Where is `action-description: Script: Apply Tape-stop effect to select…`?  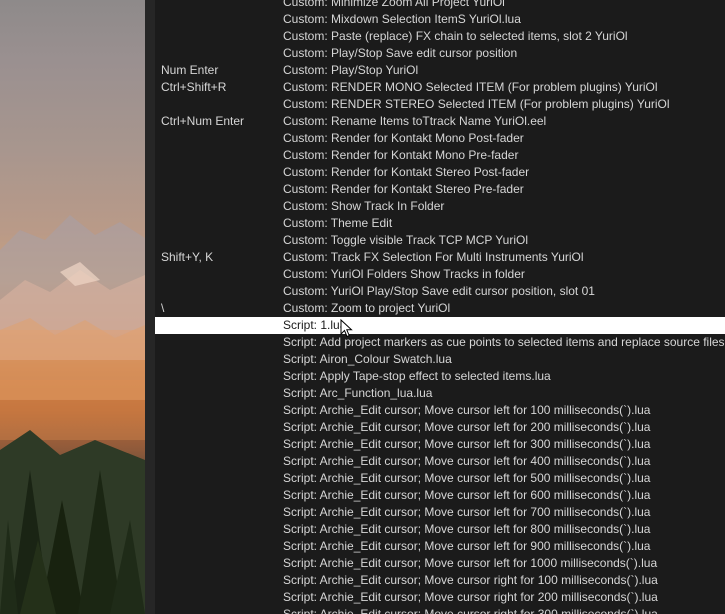
action-description: Script: Apply Tape-stop effect to select… is located at coordinates (417, 376).